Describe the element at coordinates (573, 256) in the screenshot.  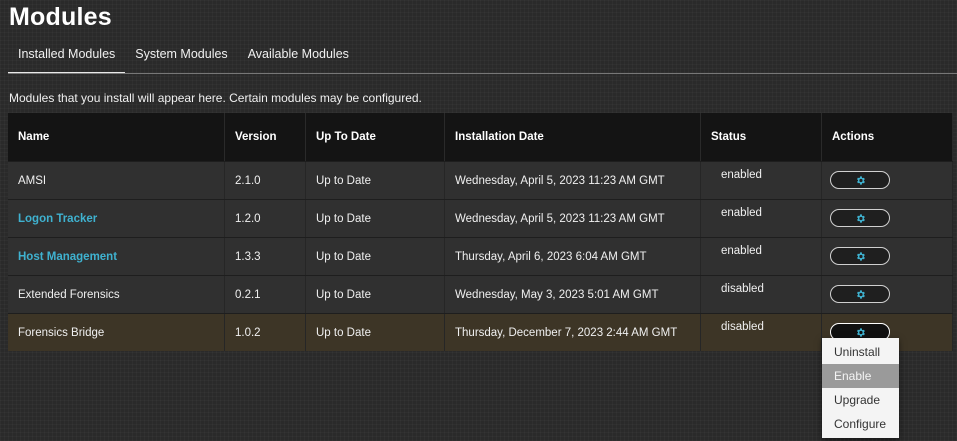
I see `module-installation-date: Thursday, April 6, 2023 6:04 AM GMT` at that location.